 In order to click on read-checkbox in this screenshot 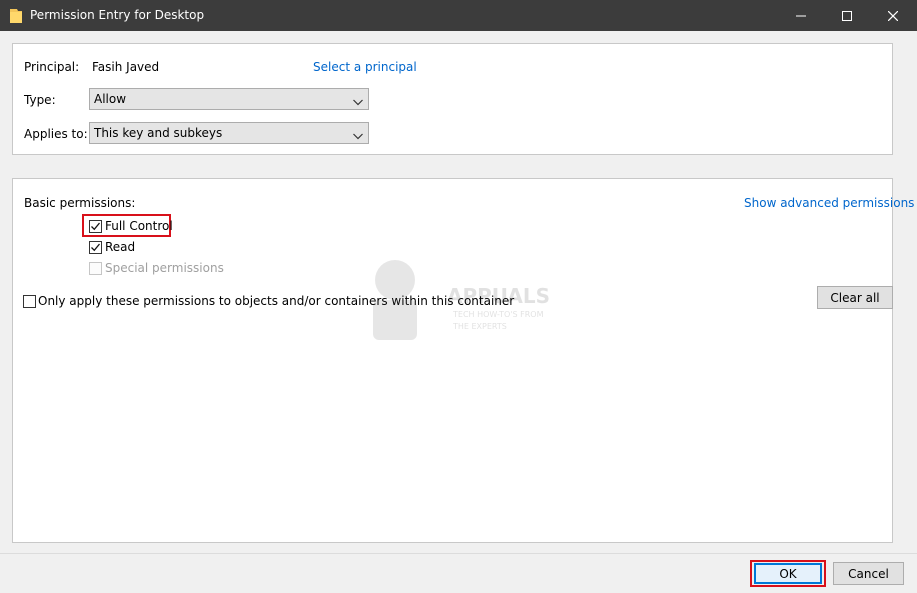, I will do `click(95, 247)`.